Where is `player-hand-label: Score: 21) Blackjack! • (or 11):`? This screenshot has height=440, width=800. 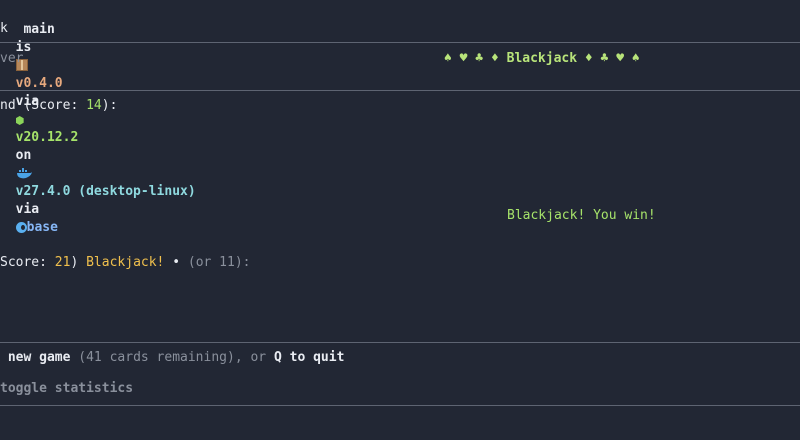
player-hand-label: Score: 21) Blackjack! • (or 11): is located at coordinates (125, 262).